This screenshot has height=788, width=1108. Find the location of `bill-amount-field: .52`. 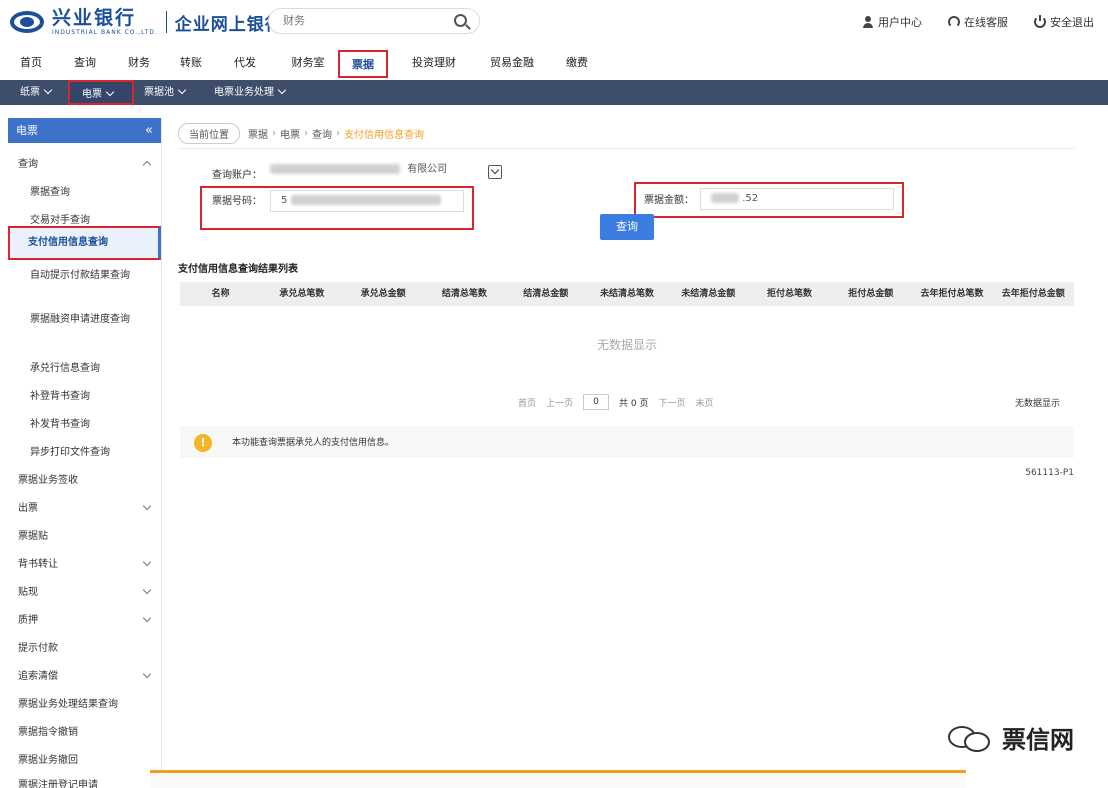

bill-amount-field: .52 is located at coordinates (797, 199).